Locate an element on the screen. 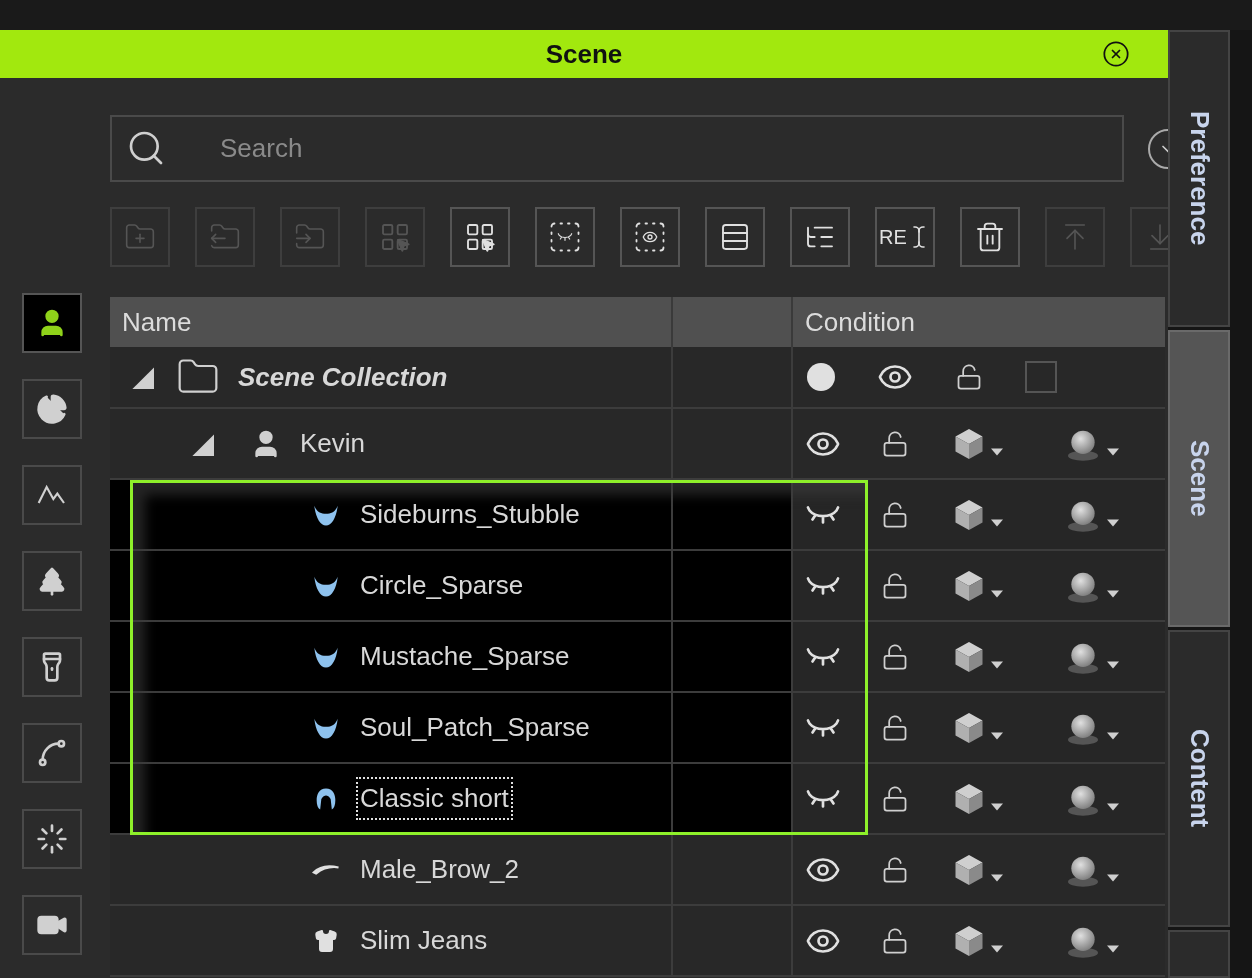 The image size is (1252, 978). eyebrow-icon is located at coordinates (326, 869).